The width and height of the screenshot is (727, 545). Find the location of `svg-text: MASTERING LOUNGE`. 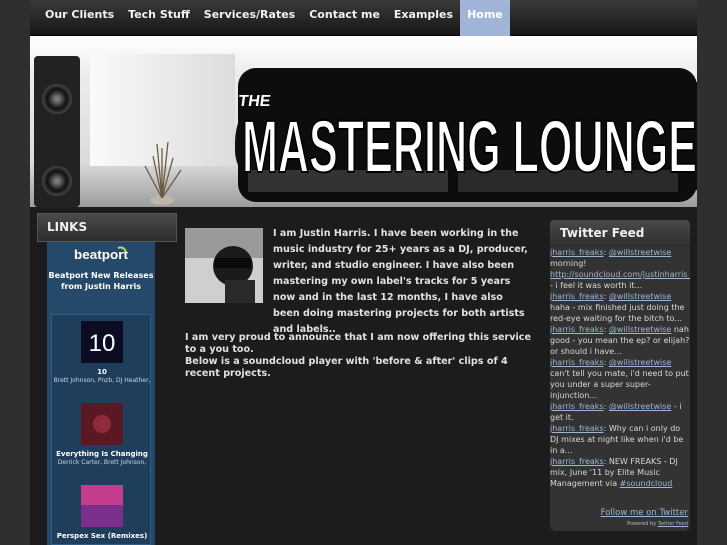

svg-text: MASTERING LOUNGE is located at coordinates (469, 146).